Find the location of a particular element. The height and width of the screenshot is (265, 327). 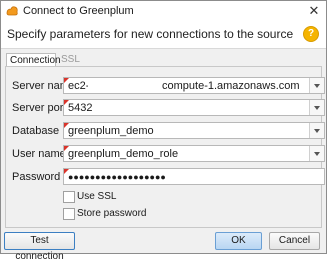

use-ssl-label: Use SSL is located at coordinates (97, 196).